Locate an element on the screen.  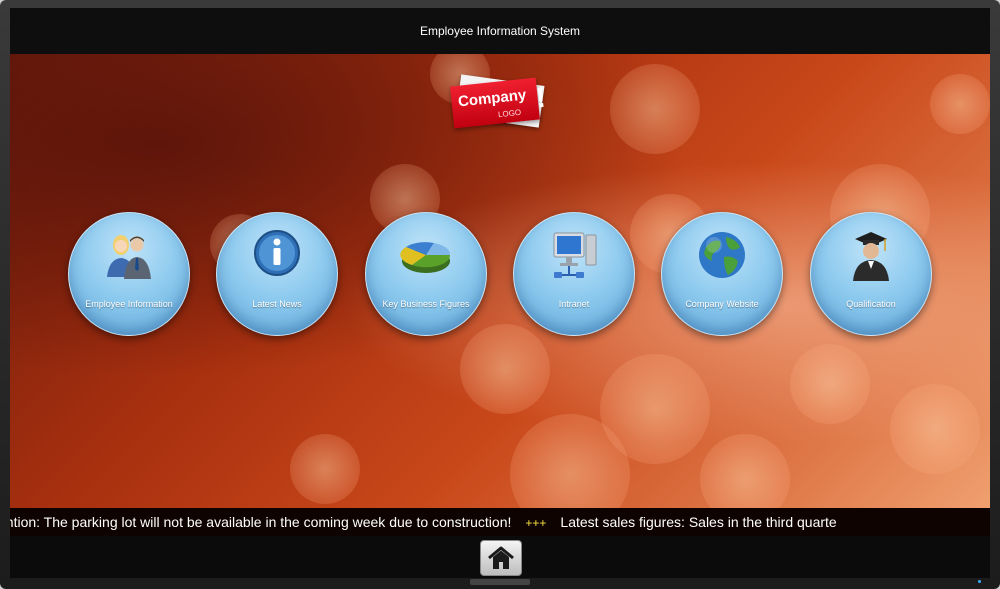
tile-label: Latest News is located at coordinates (277, 304).